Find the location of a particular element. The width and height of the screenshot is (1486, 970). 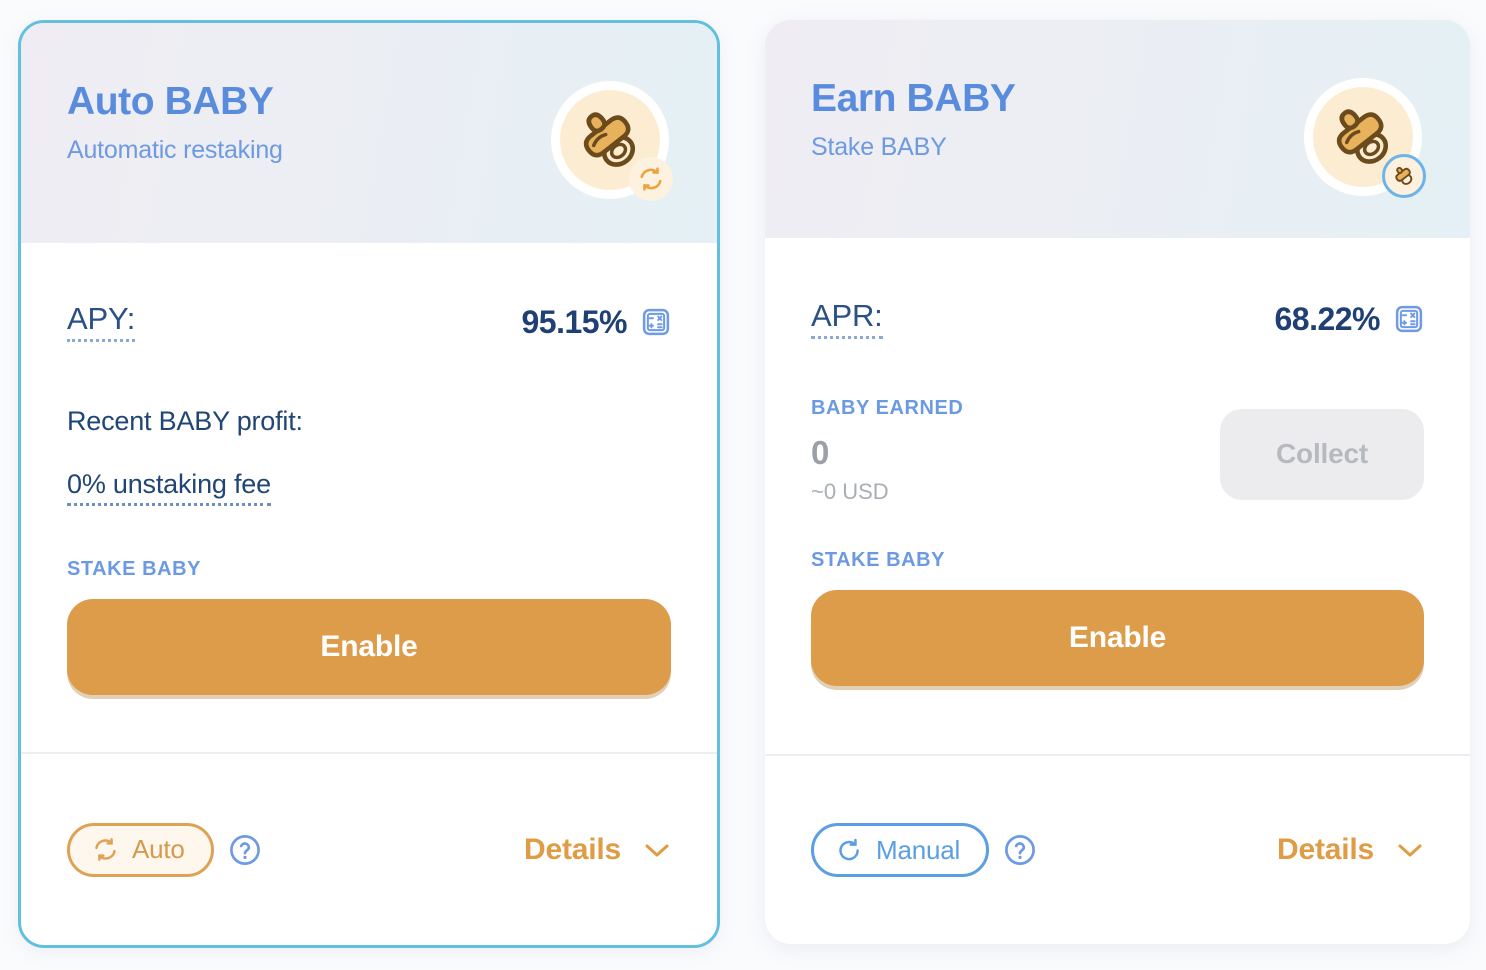

baby-earned-section: BABY EARNED 0 ~0 USD Collect is located at coordinates (1117, 453).